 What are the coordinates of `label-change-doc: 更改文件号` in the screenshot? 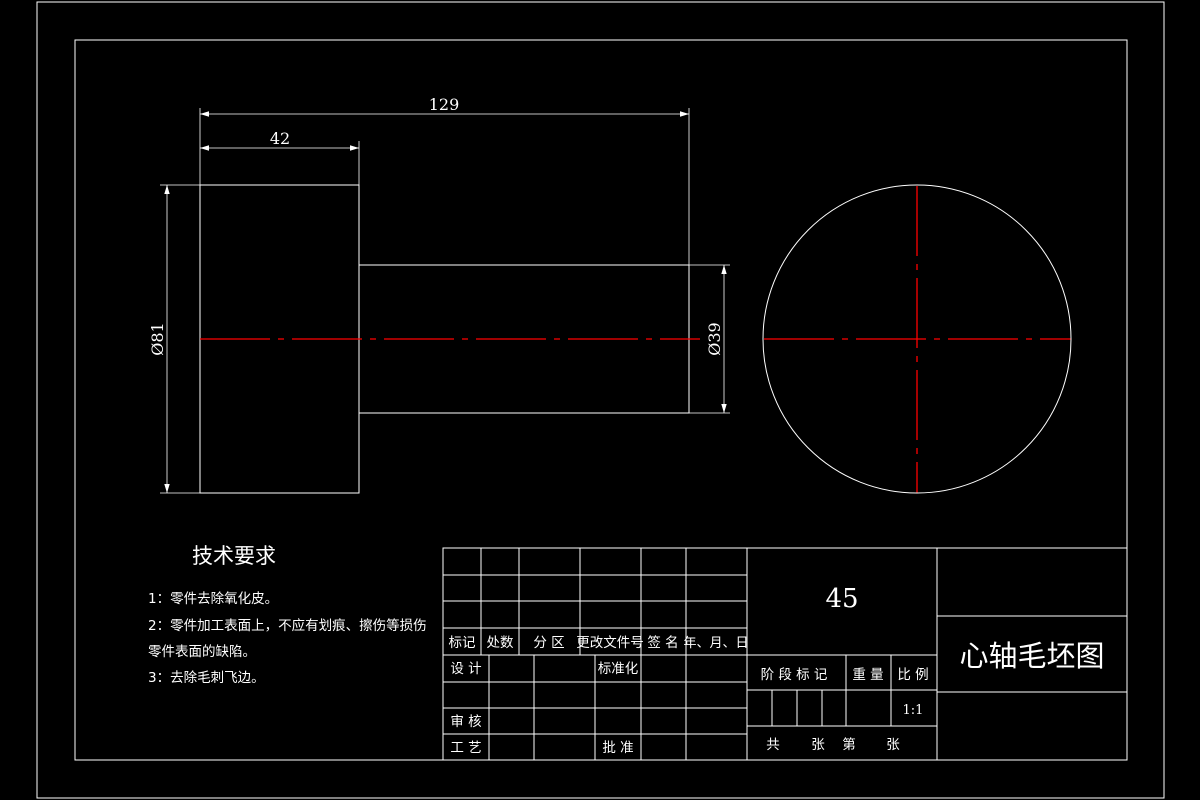 It's located at (610, 643).